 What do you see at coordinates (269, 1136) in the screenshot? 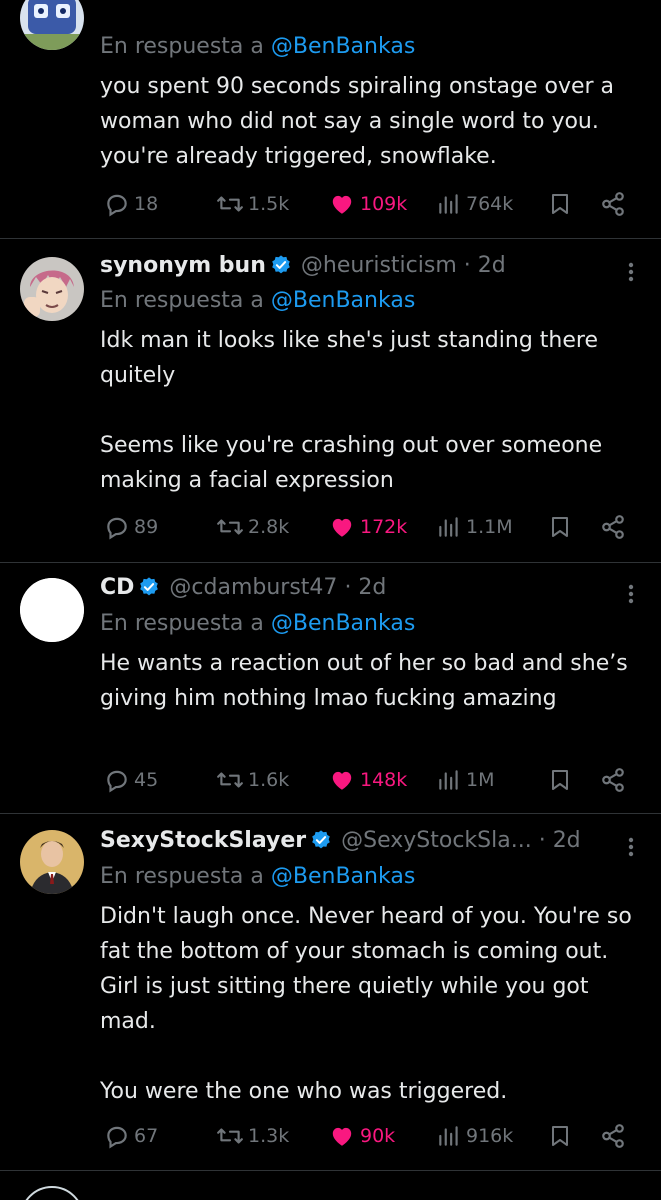
I see `repost-count: 1.3k` at bounding box center [269, 1136].